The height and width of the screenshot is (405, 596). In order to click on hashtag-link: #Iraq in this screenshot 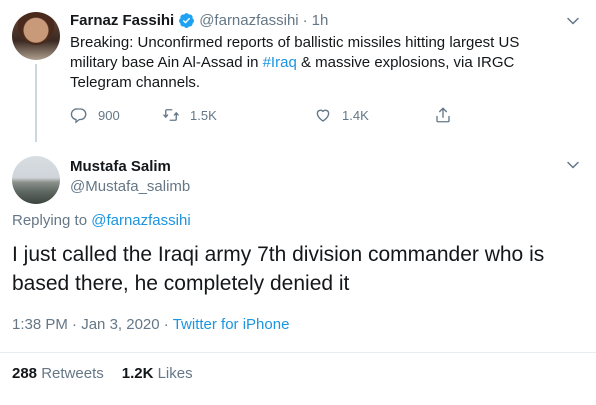, I will do `click(280, 62)`.